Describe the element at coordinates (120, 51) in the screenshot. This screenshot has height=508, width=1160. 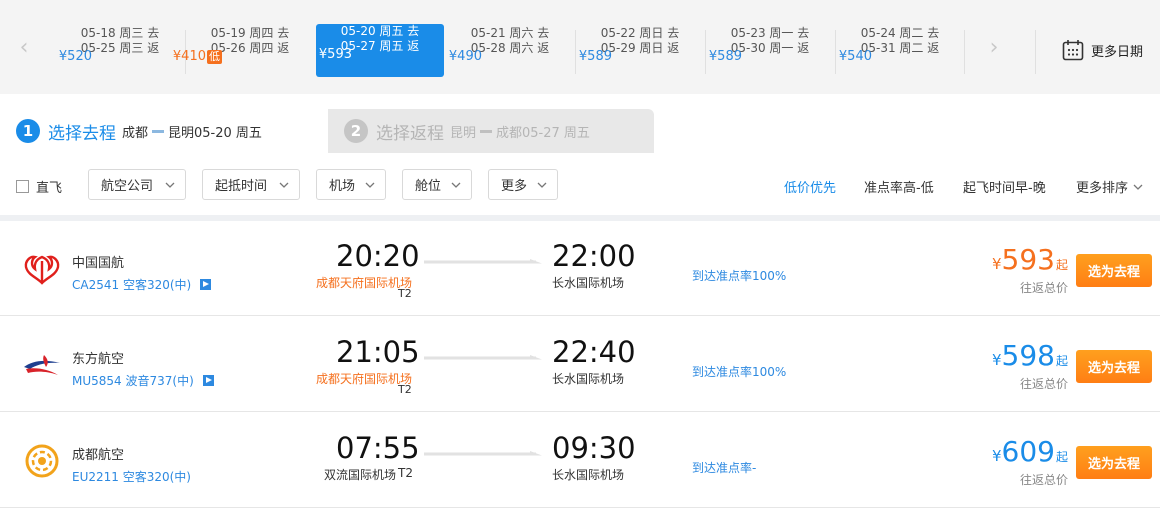
I see `date-option: 05-18 周三 去 05-25 周三 返 ¥520` at that location.